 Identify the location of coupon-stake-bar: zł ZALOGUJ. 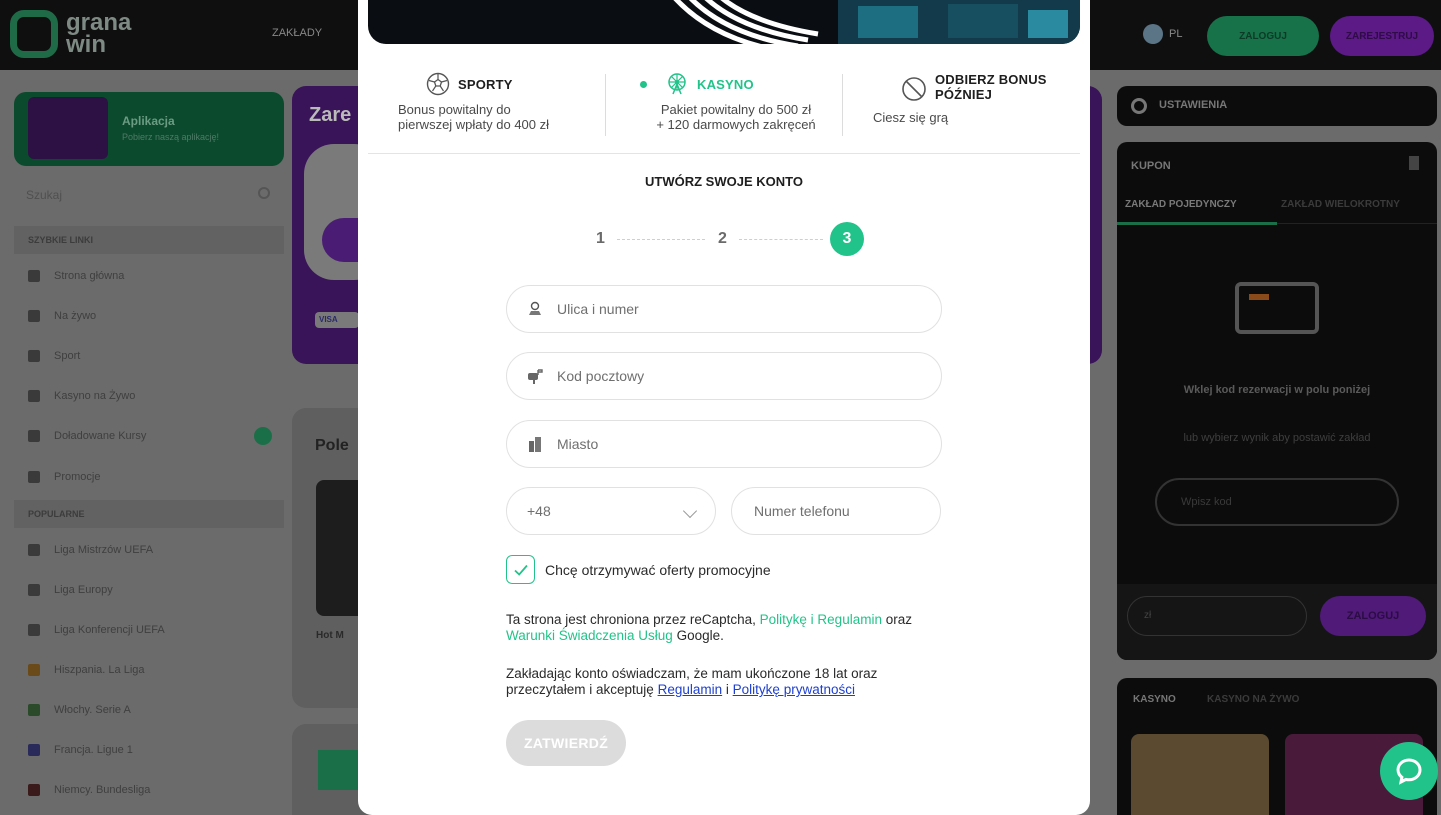
(1277, 622).